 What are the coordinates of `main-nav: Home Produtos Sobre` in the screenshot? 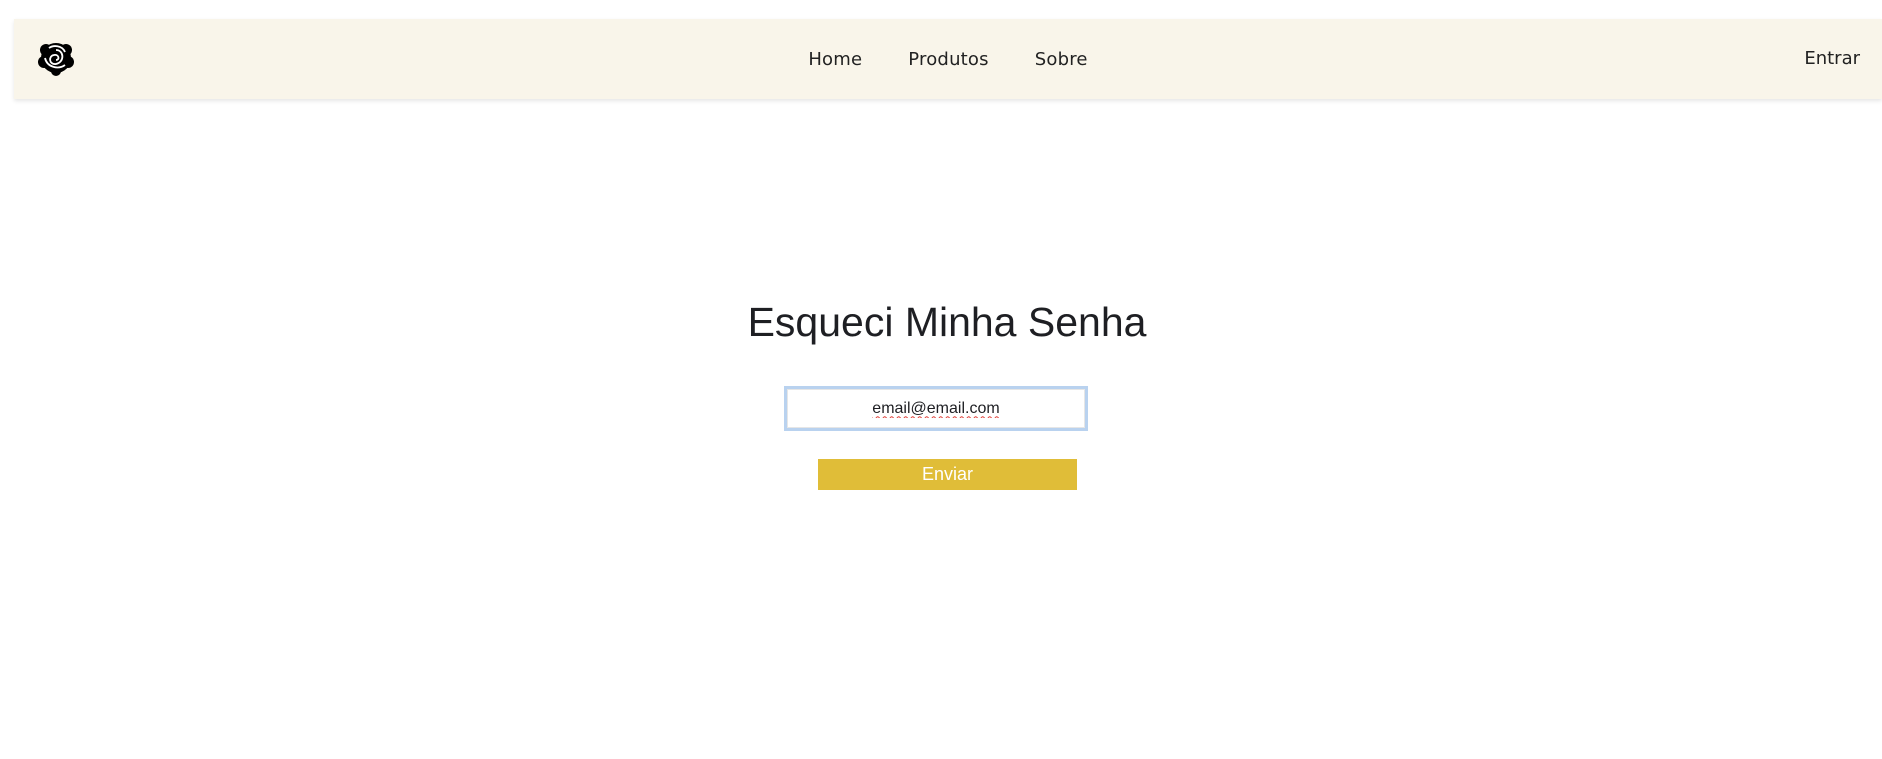 It's located at (948, 59).